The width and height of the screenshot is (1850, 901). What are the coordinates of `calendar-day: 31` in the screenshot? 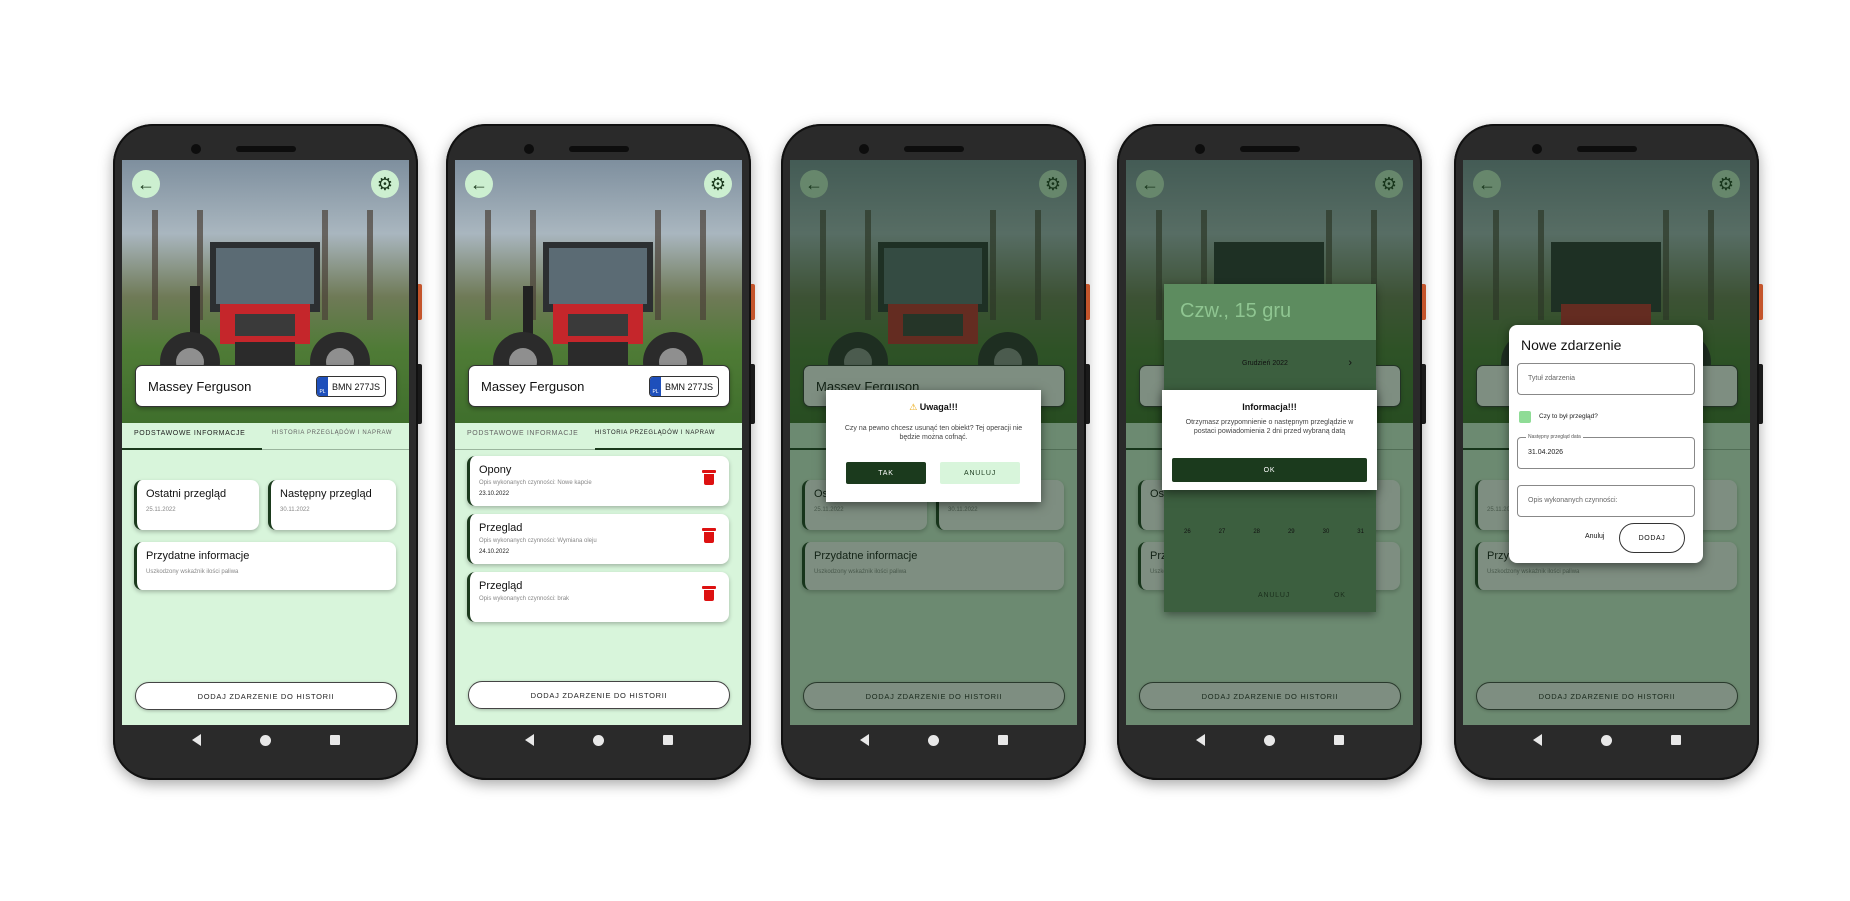 It's located at (1360, 532).